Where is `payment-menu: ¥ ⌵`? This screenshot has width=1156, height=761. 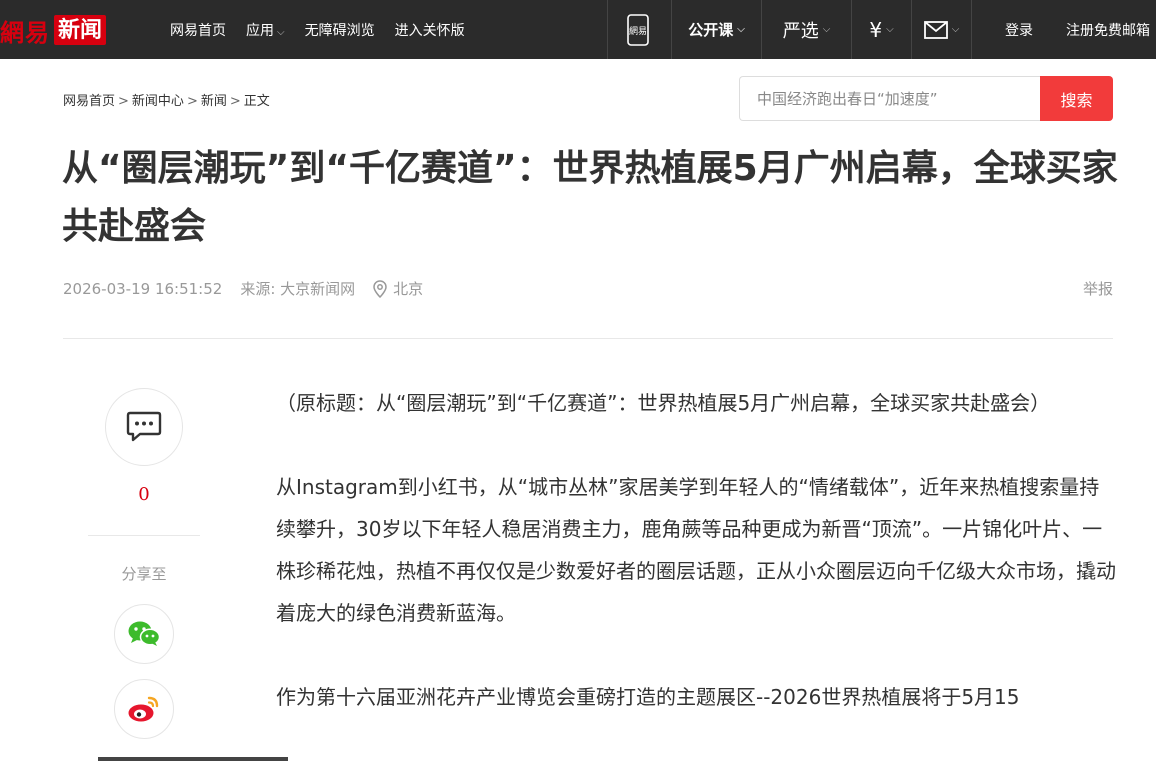 payment-menu: ¥ ⌵ is located at coordinates (881, 29).